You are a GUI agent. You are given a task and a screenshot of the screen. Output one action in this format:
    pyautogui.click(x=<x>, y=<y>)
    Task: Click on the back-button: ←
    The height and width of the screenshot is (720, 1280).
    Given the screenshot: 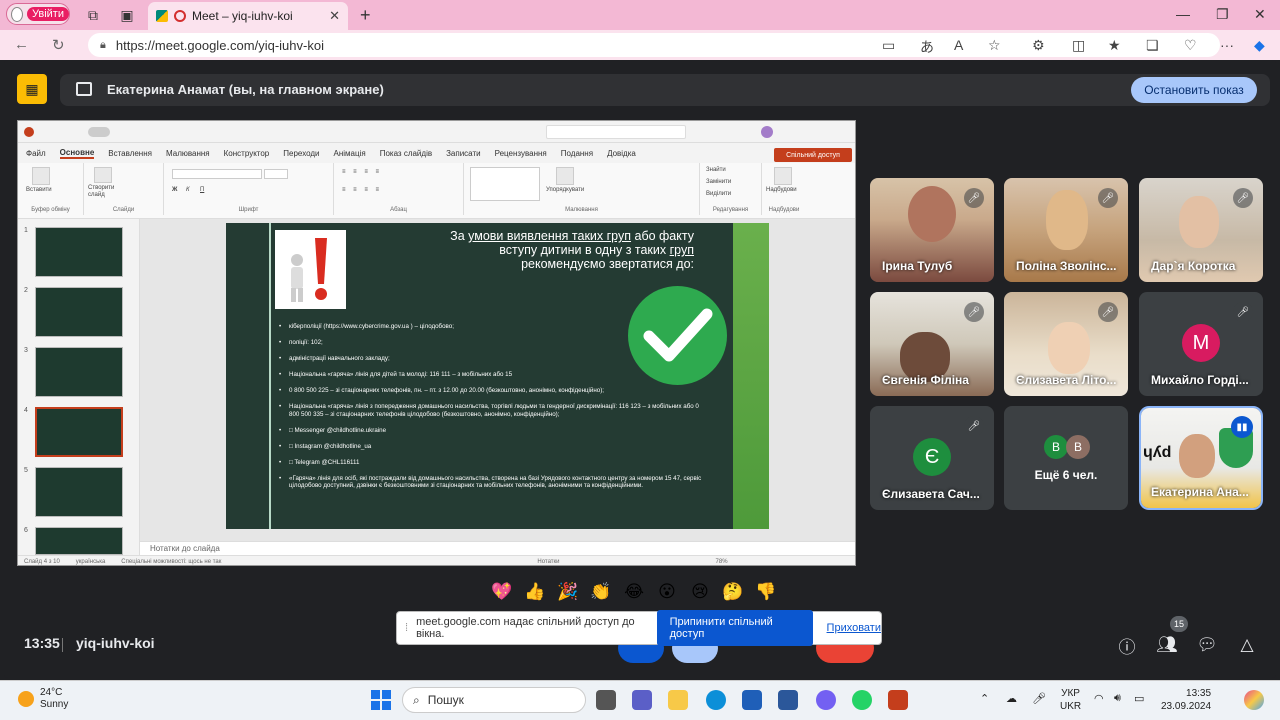 What is the action you would take?
    pyautogui.click(x=21, y=44)
    